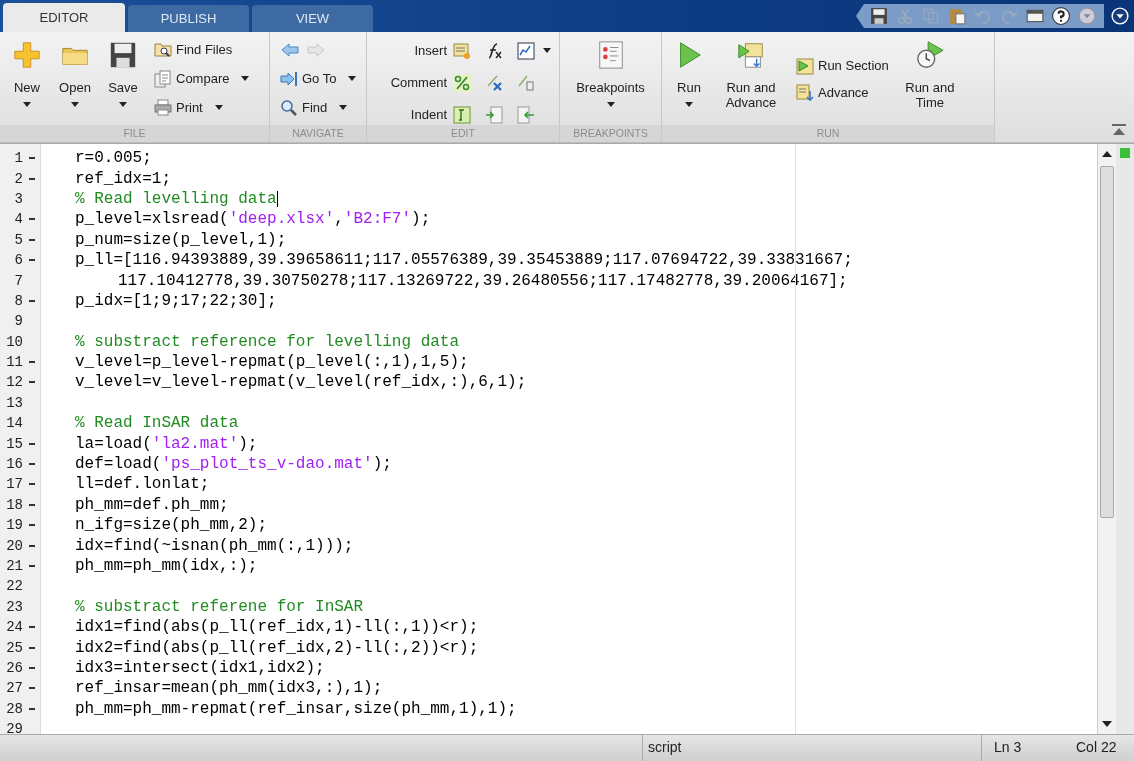 Image resolution: width=1134 pixels, height=761 pixels. Describe the element at coordinates (290, 49) in the screenshot. I see `back-arrow-icon` at that location.